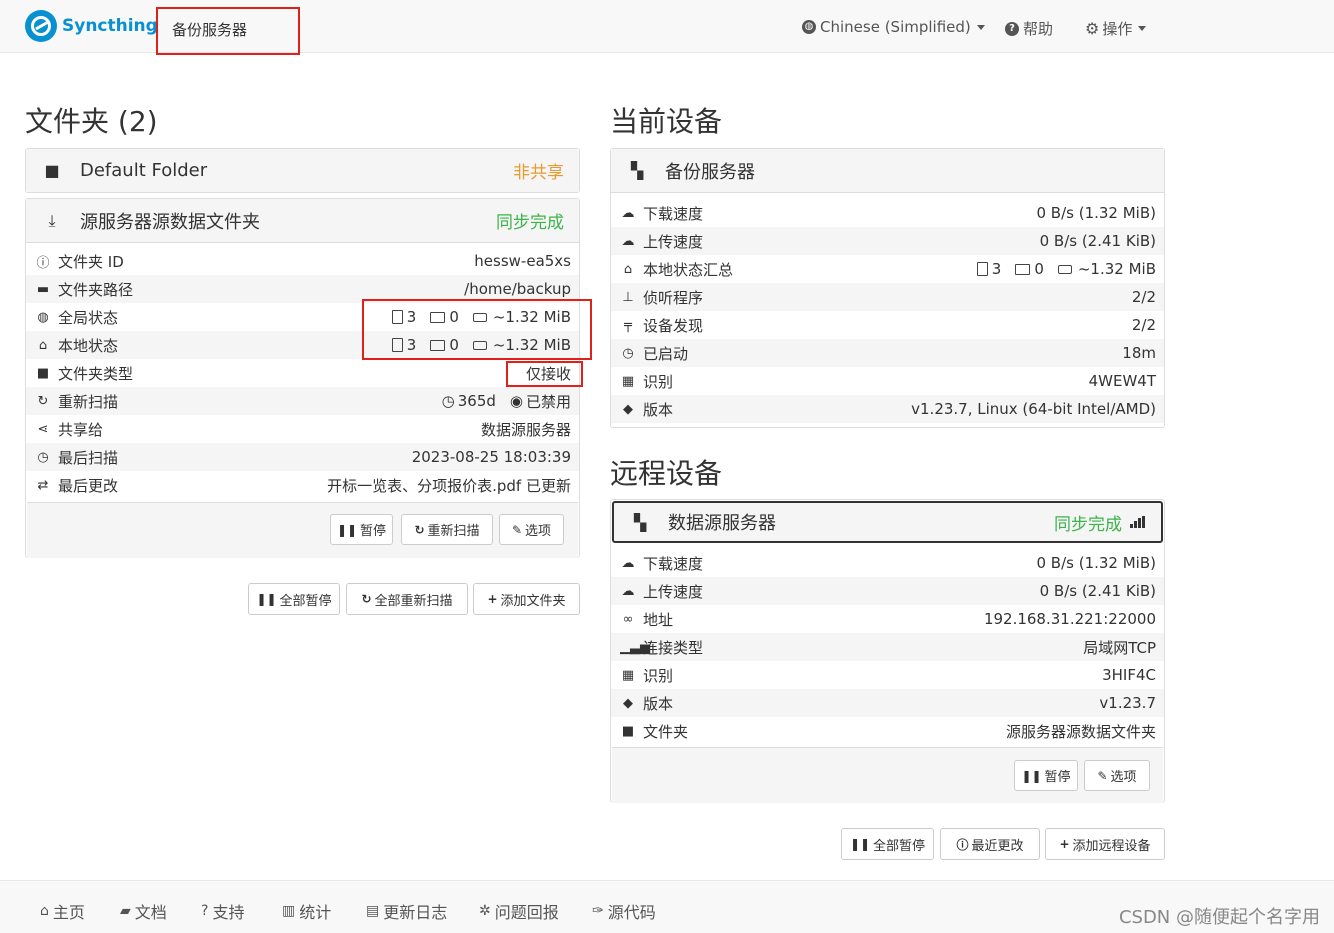  Describe the element at coordinates (302, 485) in the screenshot. I see `folder-row-last-change: ⇄ 最后更改 开标一览表、分项报价表.pdf 已更新` at that location.